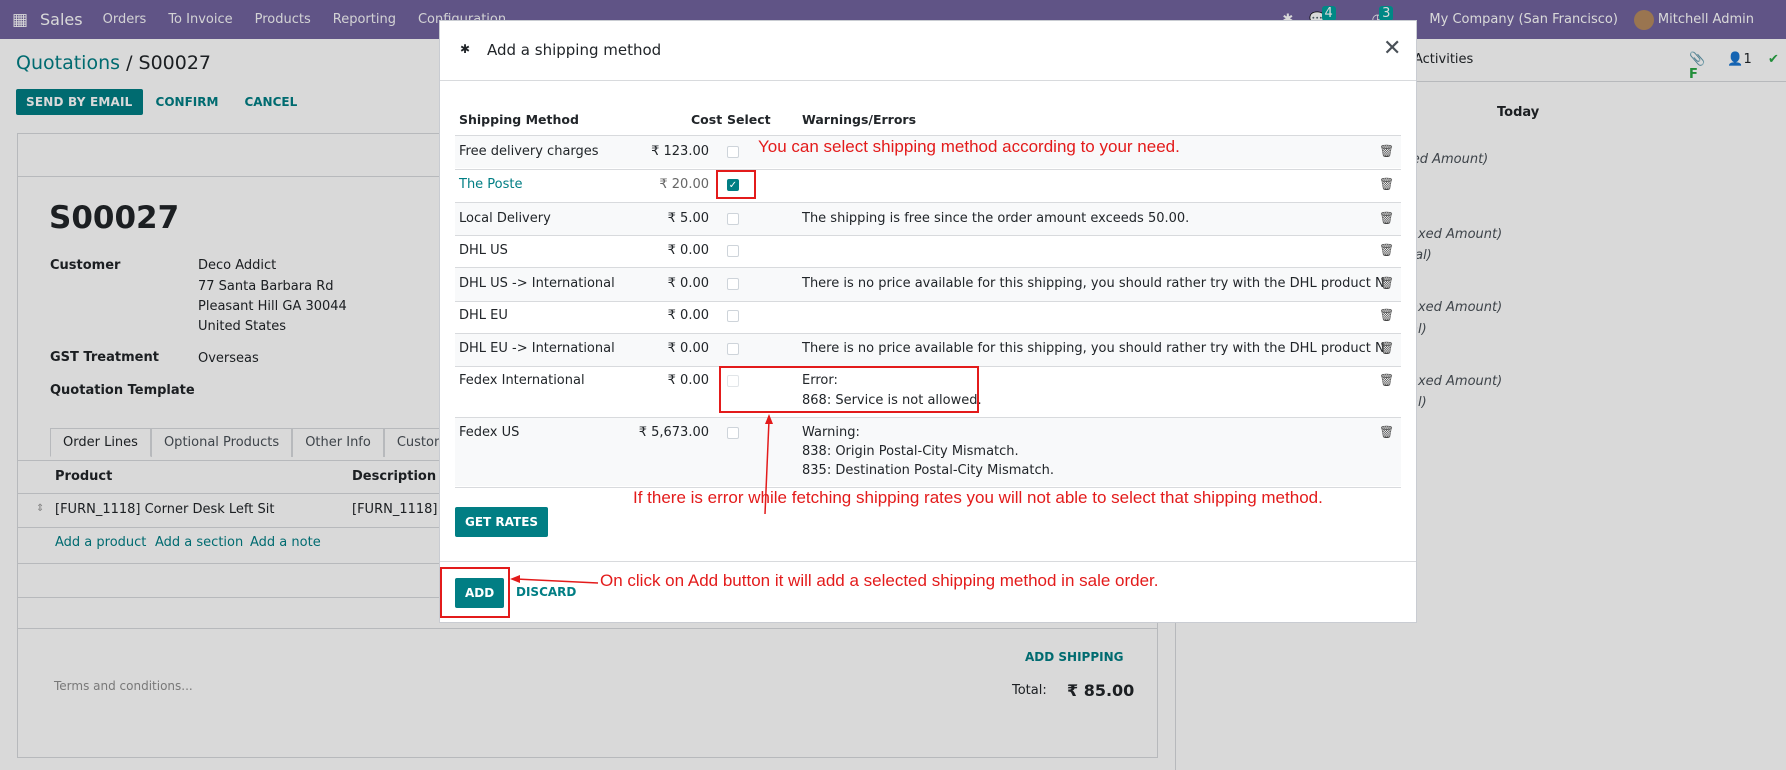  Describe the element at coordinates (769, 419) in the screenshot. I see `arrow-head-error` at that location.